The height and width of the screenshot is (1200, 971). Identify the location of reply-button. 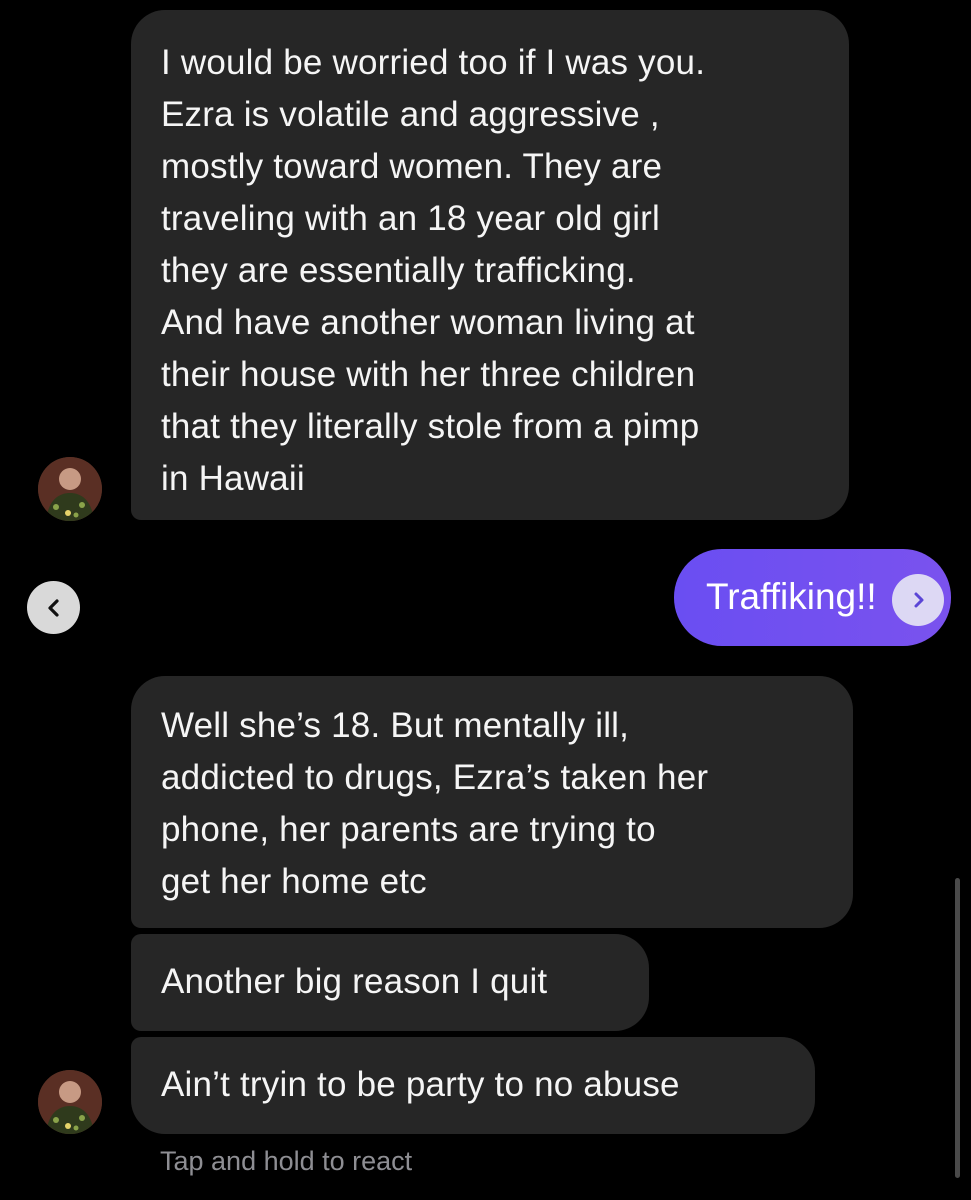
(918, 600).